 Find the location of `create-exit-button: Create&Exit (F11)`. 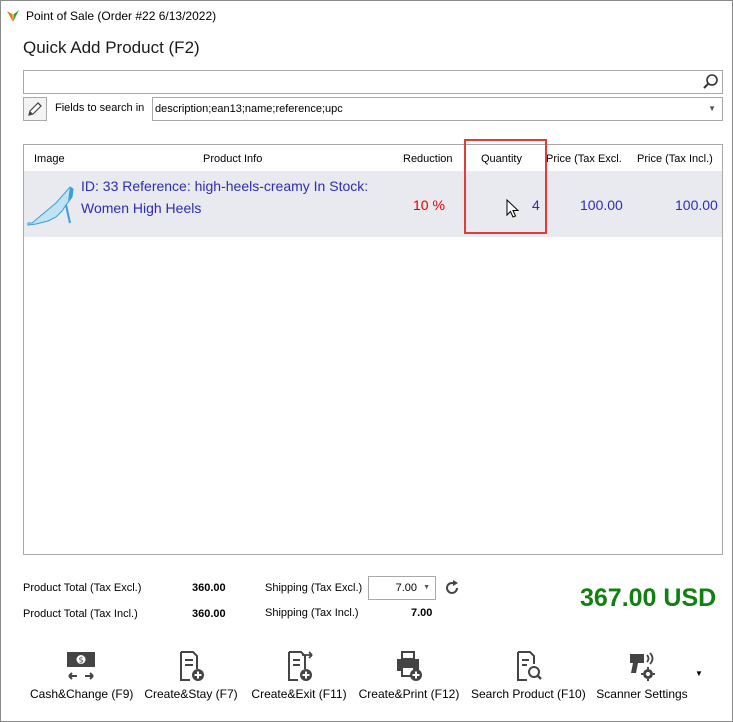

create-exit-button: Create&Exit (F11) is located at coordinates (299, 675).